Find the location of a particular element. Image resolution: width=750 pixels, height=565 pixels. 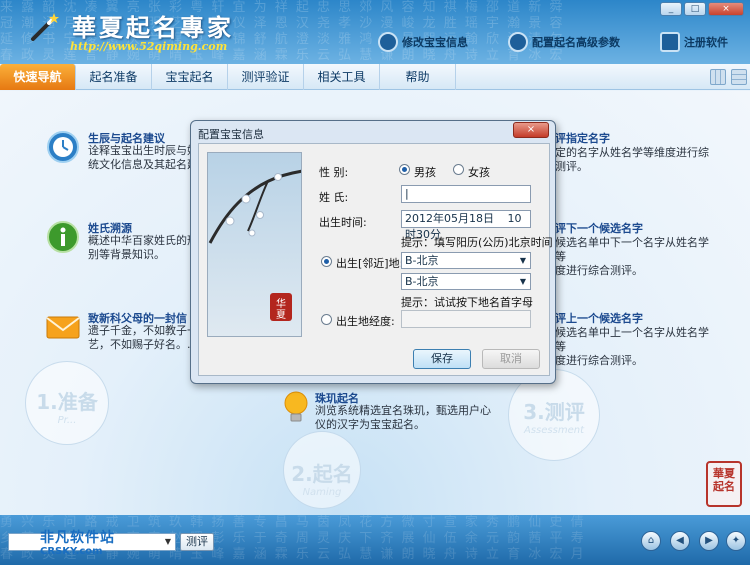

feature-assess-specified-desc: 定的名字从姓名学等维度进行综 测评。 is located at coordinates (632, 160).